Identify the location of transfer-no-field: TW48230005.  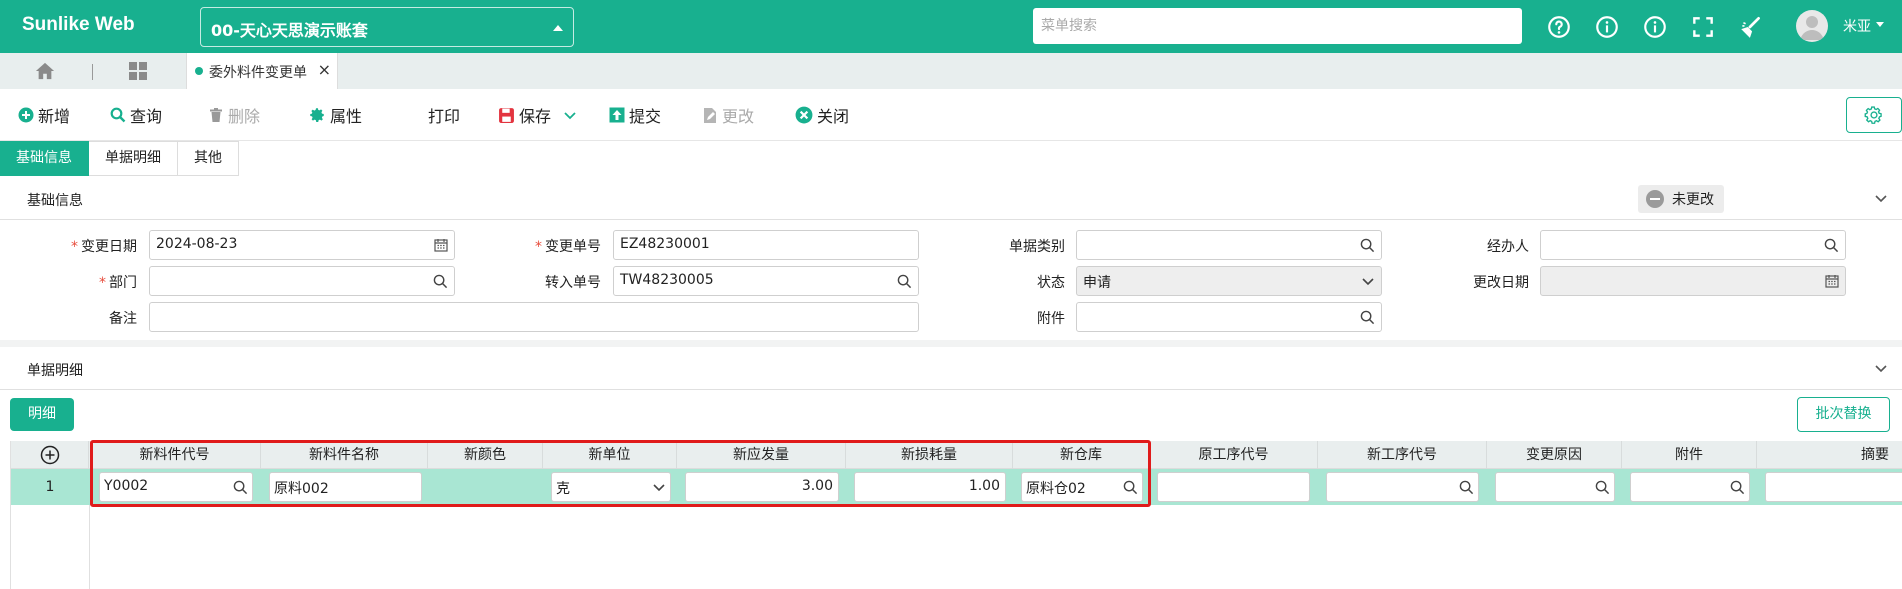
(766, 281).